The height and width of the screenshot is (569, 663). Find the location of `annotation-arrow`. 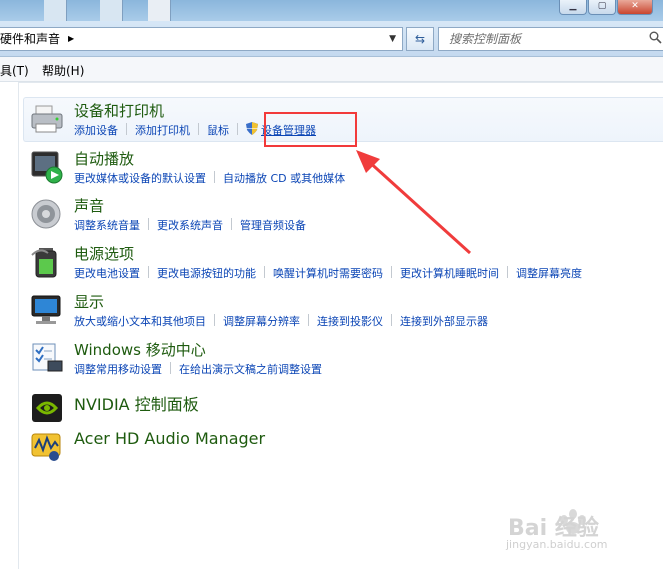

annotation-arrow is located at coordinates (414, 202).